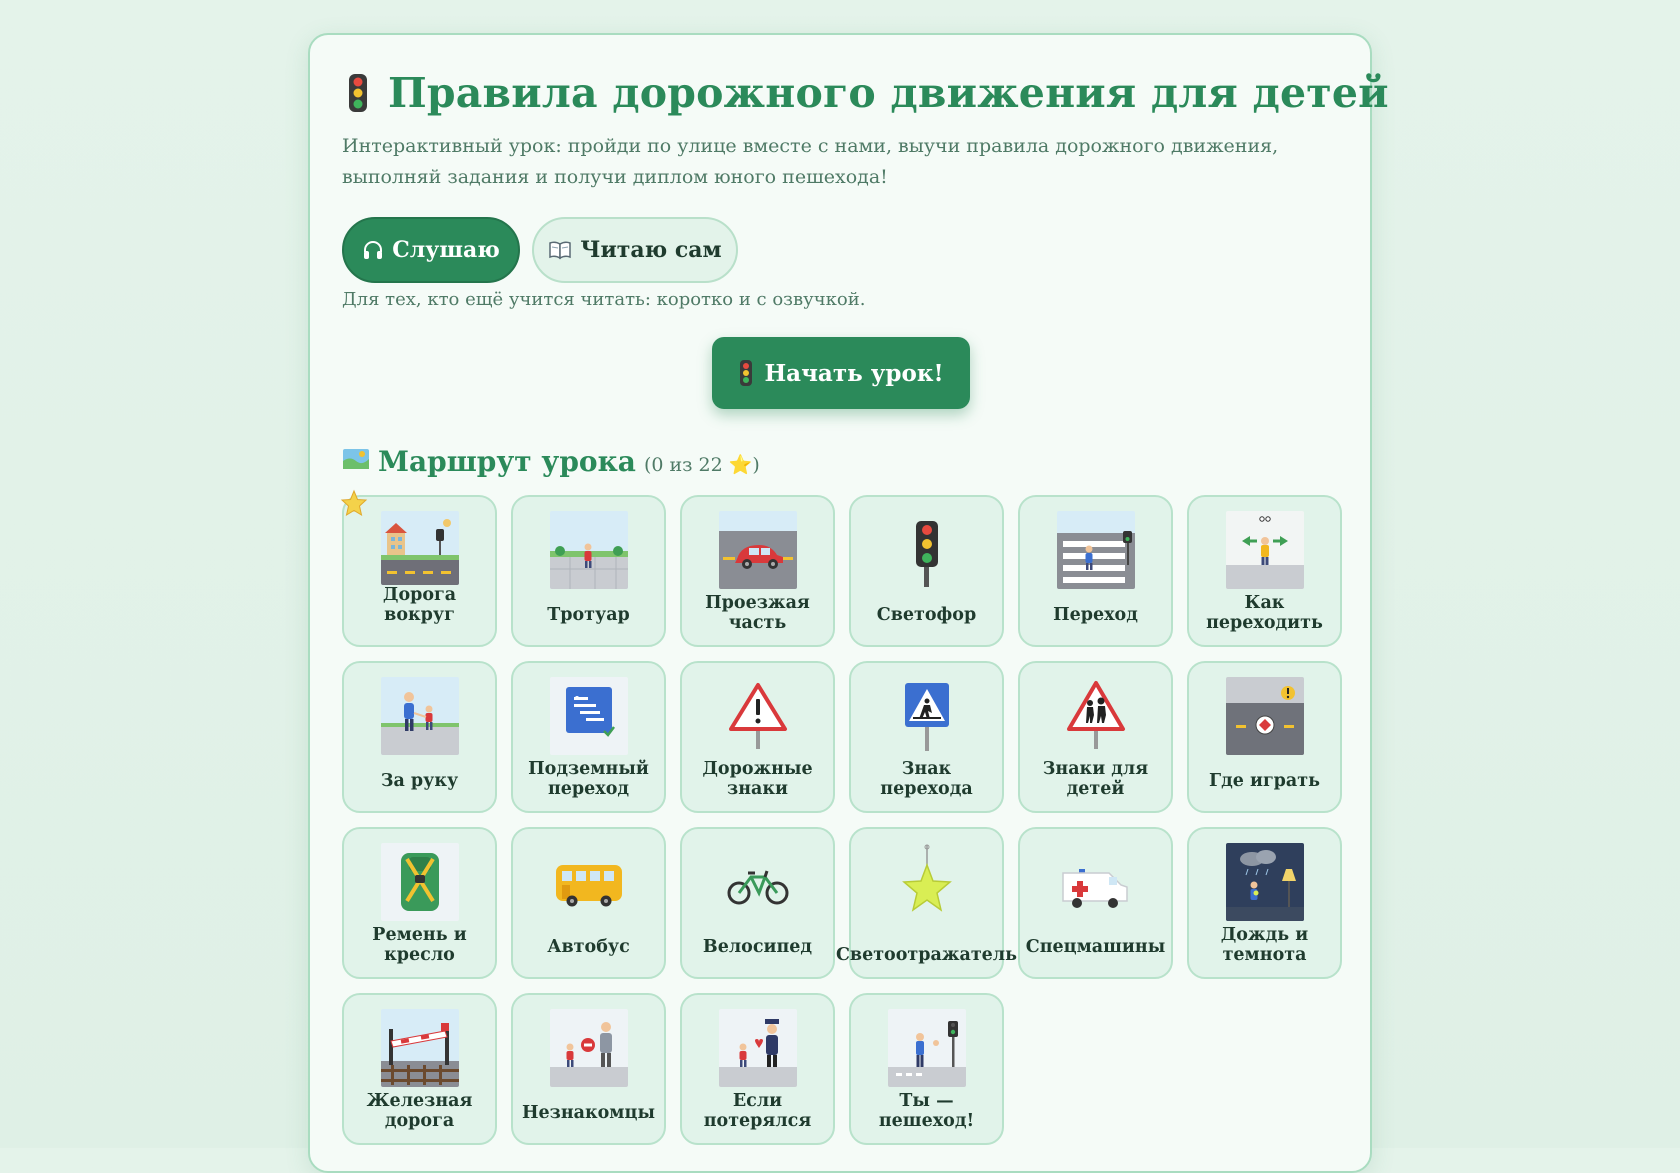  Describe the element at coordinates (701, 465) in the screenshot. I see `route-progress: (0 из 22 ⭐)` at that location.